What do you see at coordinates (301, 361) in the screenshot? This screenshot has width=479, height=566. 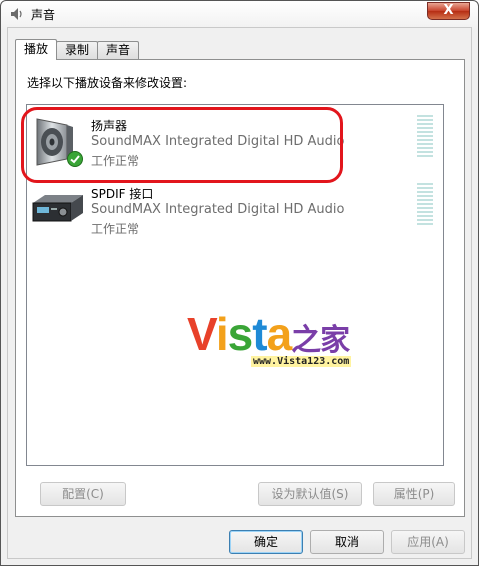 I see `watermark-url: www.Vista123.com` at bounding box center [301, 361].